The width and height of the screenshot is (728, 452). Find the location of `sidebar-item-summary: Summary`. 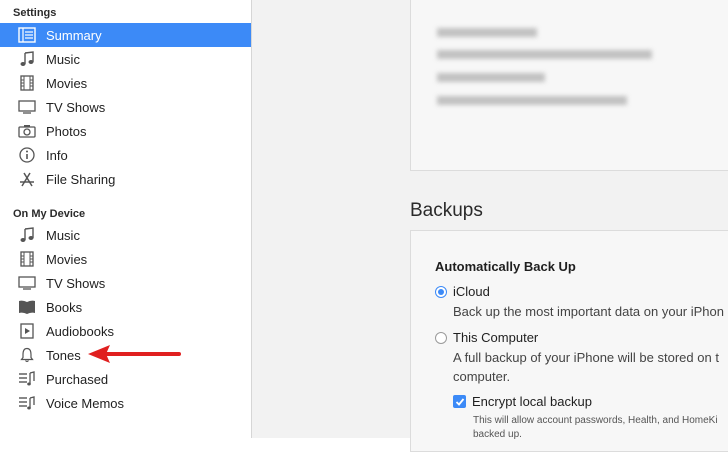

sidebar-item-summary: Summary is located at coordinates (125, 35).